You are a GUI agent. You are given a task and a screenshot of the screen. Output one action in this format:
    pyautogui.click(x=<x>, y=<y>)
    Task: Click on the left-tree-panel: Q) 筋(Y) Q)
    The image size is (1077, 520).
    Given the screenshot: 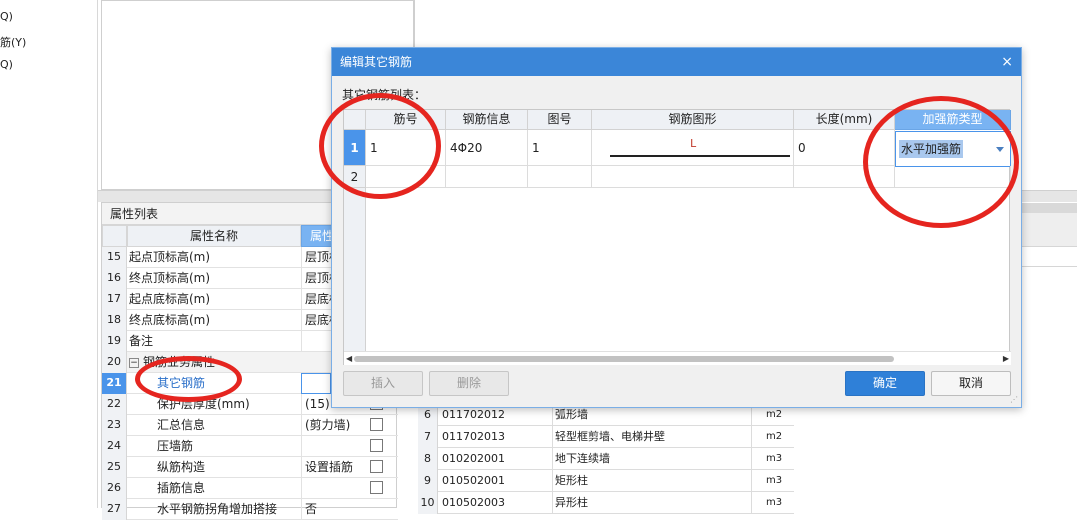 What is the action you would take?
    pyautogui.click(x=49, y=254)
    